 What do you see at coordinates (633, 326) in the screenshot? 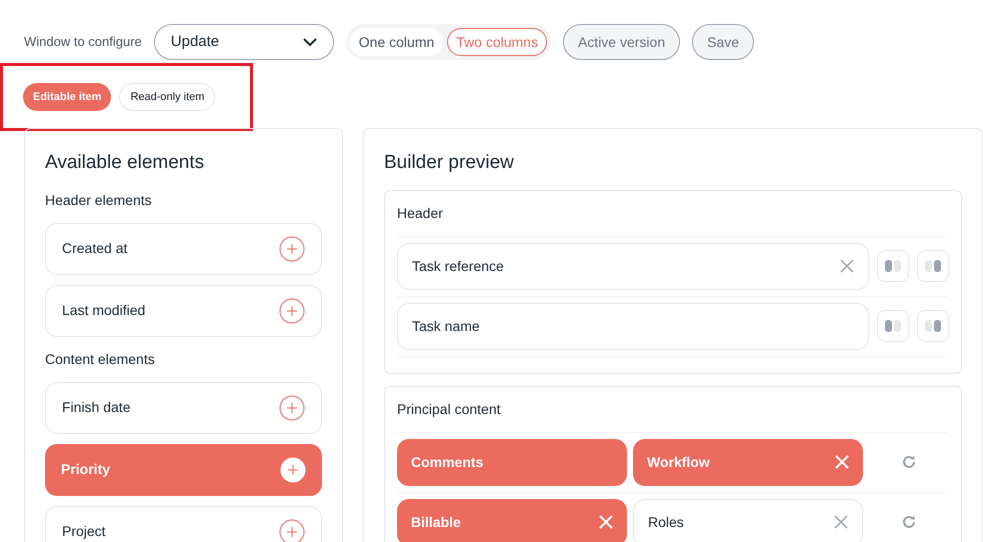
I see `header-field: Task name` at bounding box center [633, 326].